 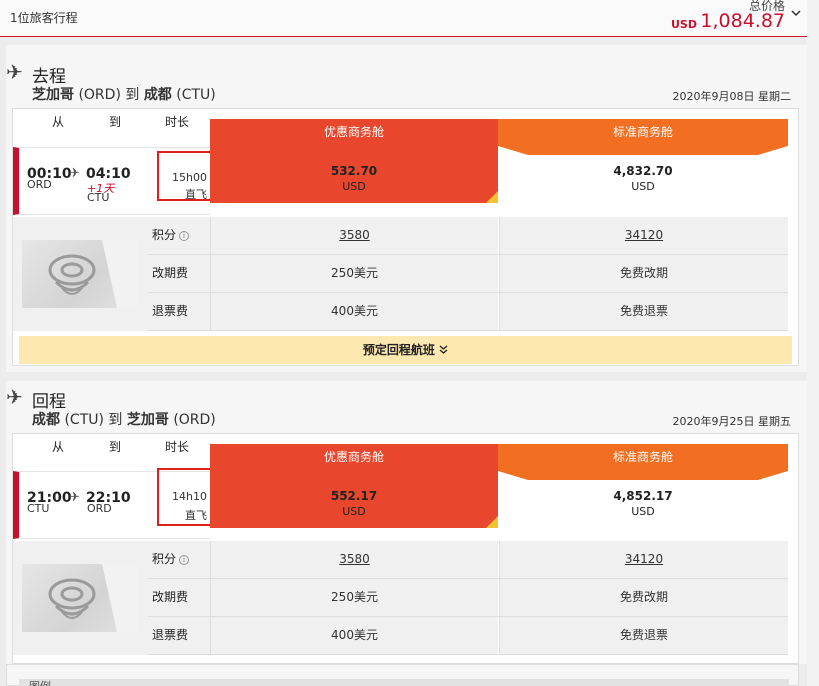 I want to click on trip-summary-bar: 1位旅客行程 总价格 USD 1,084.87, so click(x=403, y=18).